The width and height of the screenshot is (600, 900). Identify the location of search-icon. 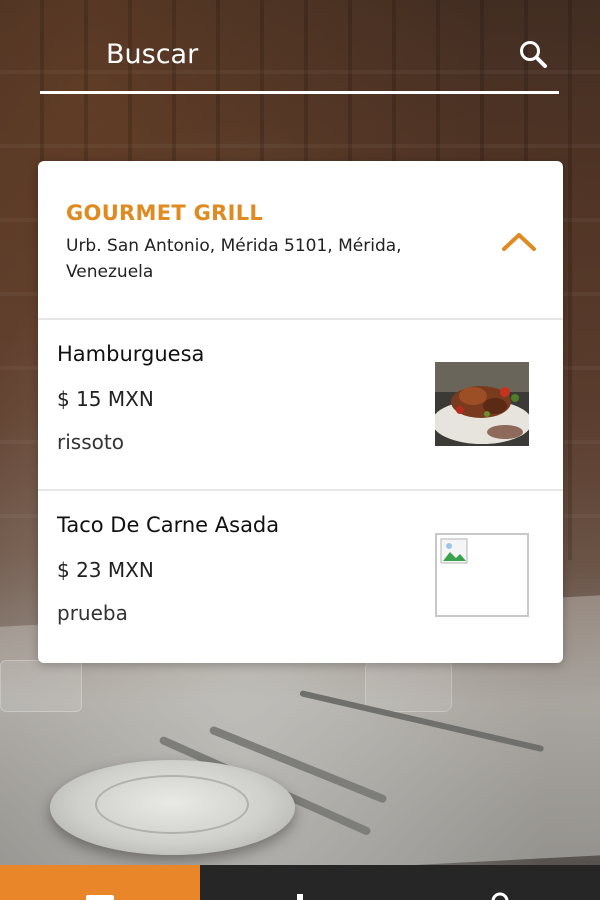
(533, 54).